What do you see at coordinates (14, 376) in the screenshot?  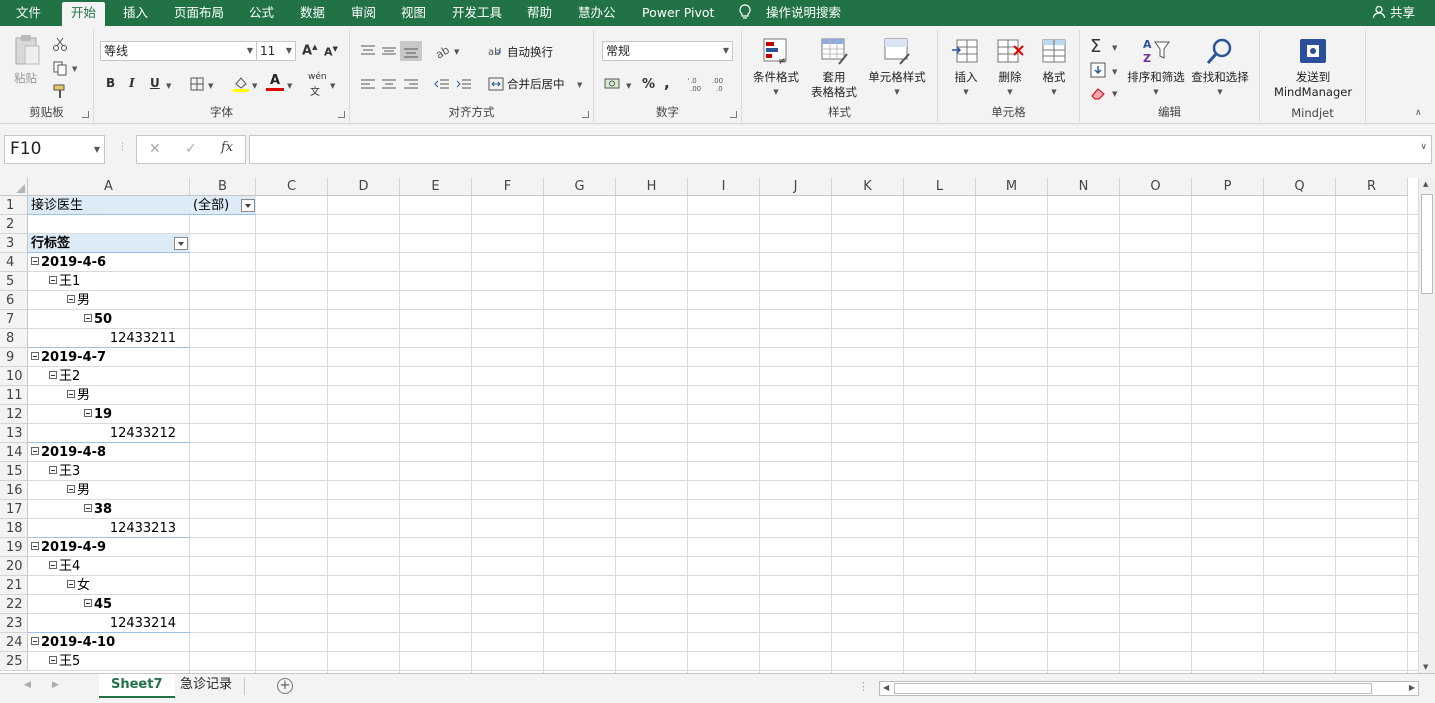 I see `row-header-10: 10` at bounding box center [14, 376].